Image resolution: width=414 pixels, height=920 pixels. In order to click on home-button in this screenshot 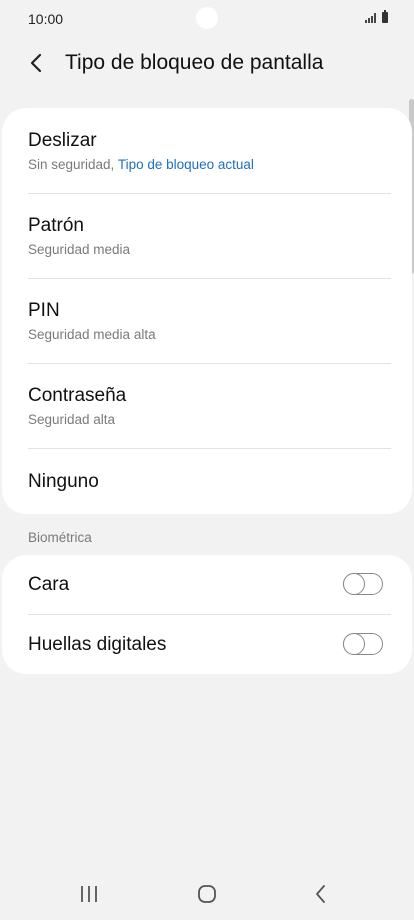, I will do `click(207, 894)`.